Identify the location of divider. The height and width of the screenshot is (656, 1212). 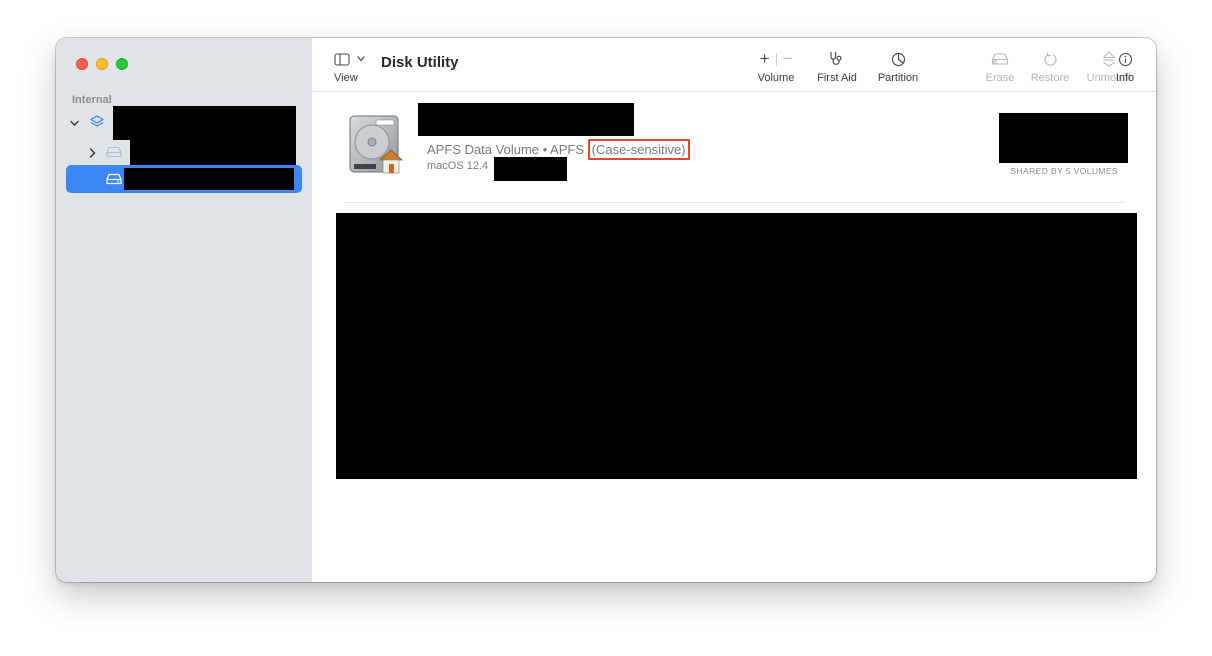
(734, 202).